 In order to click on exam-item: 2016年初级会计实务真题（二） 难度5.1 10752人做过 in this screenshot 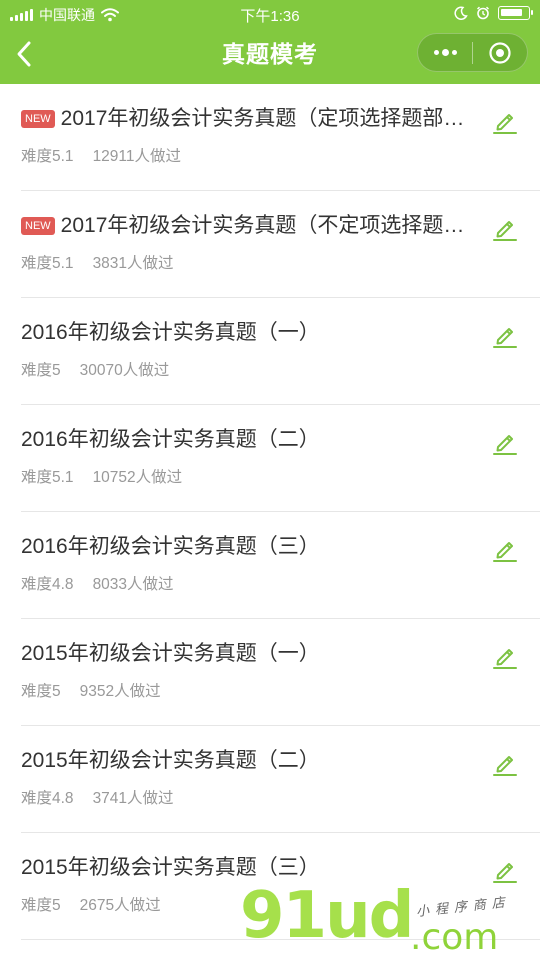, I will do `click(270, 458)`.